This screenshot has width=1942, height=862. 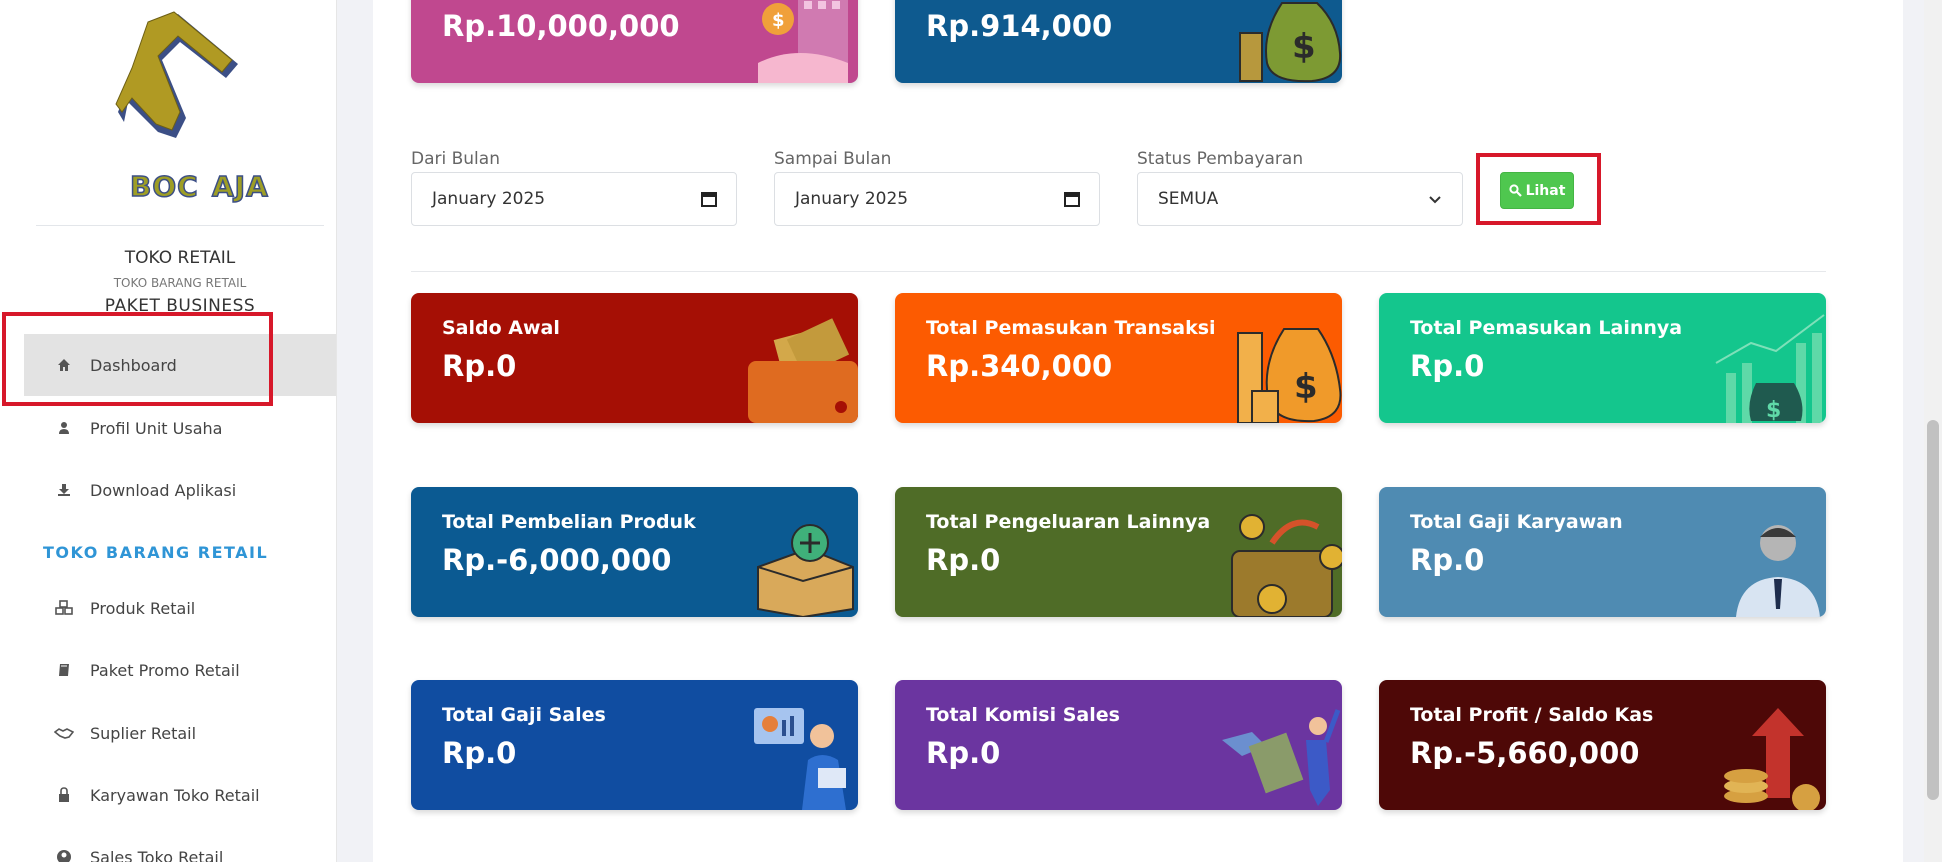 I want to click on box-add-icon, so click(x=805, y=570).